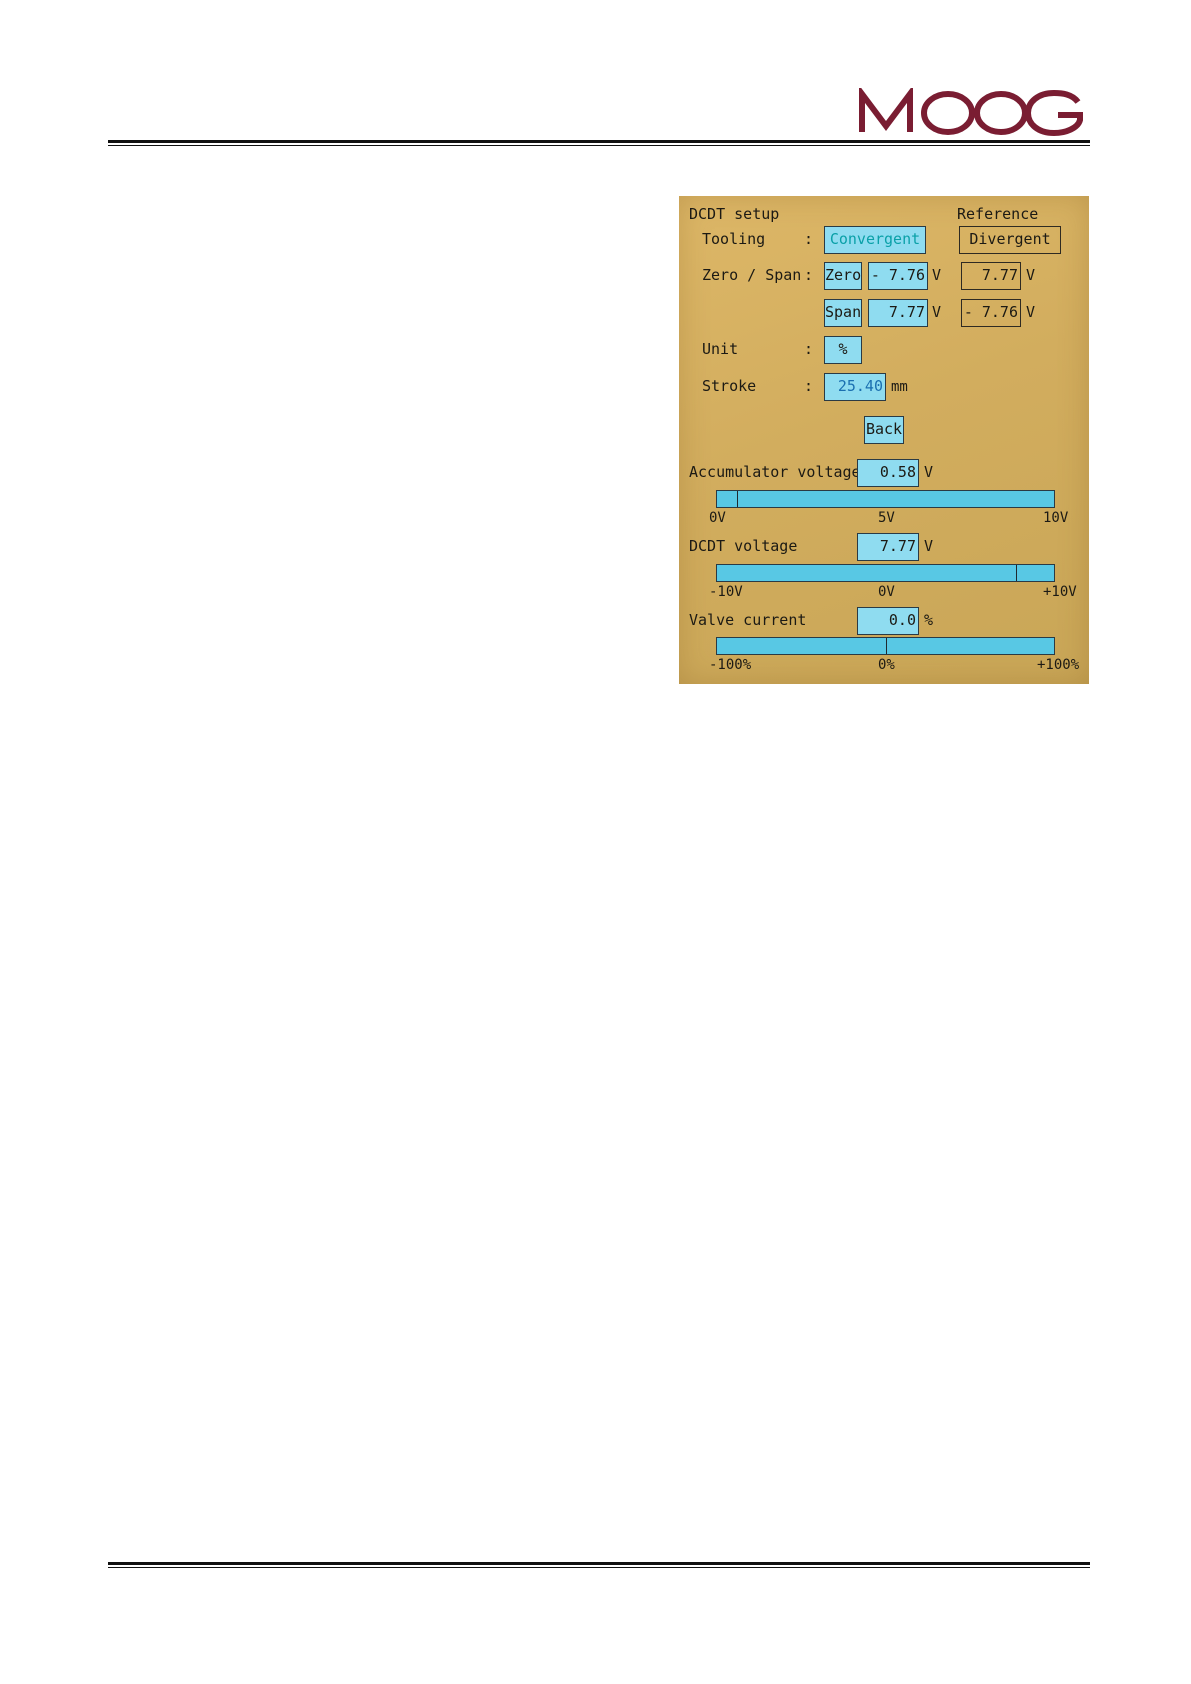 The image size is (1191, 1684). I want to click on tooling-label: Tooling, so click(734, 239).